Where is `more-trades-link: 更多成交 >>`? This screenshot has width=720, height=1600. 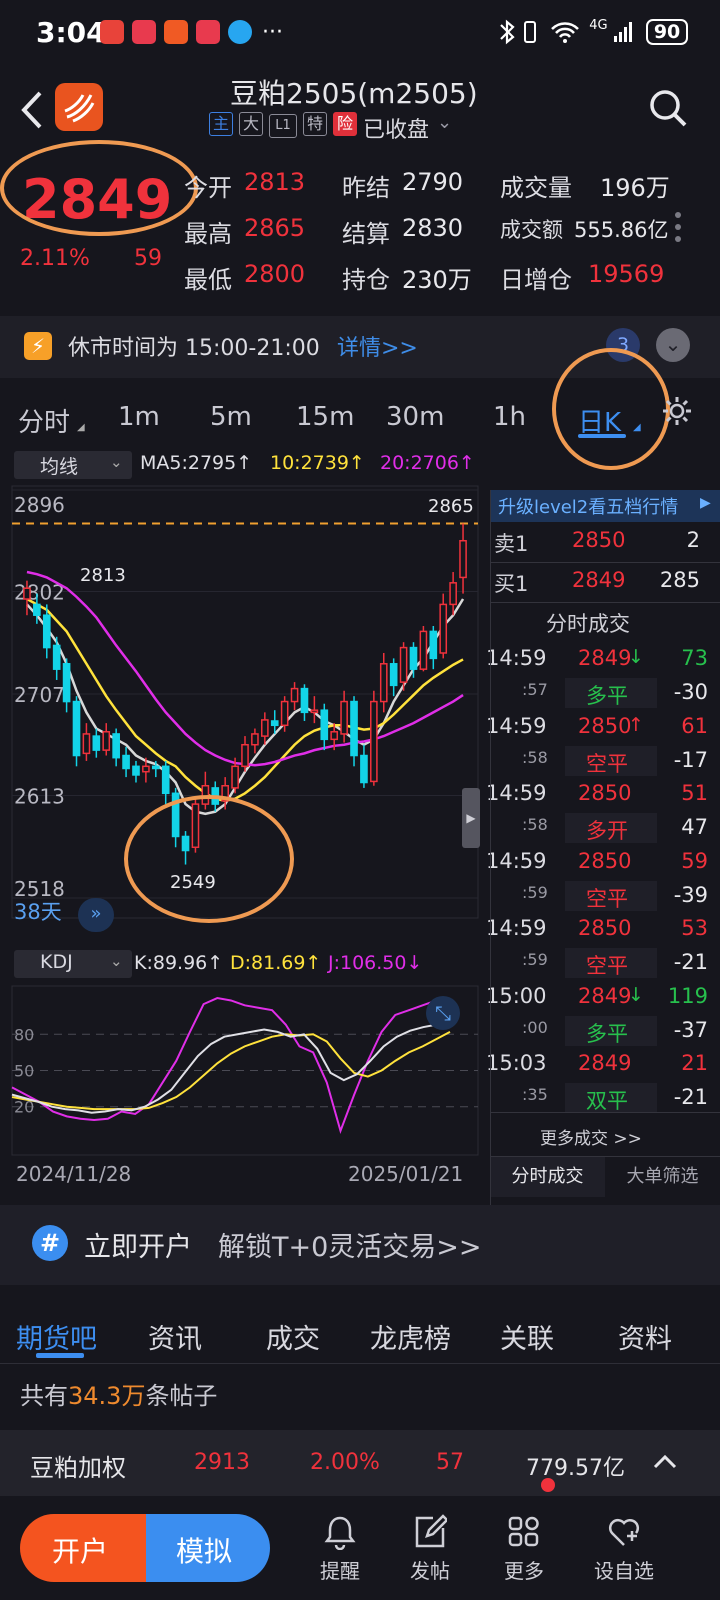
more-trades-link: 更多成交 >> is located at coordinates (591, 1136).